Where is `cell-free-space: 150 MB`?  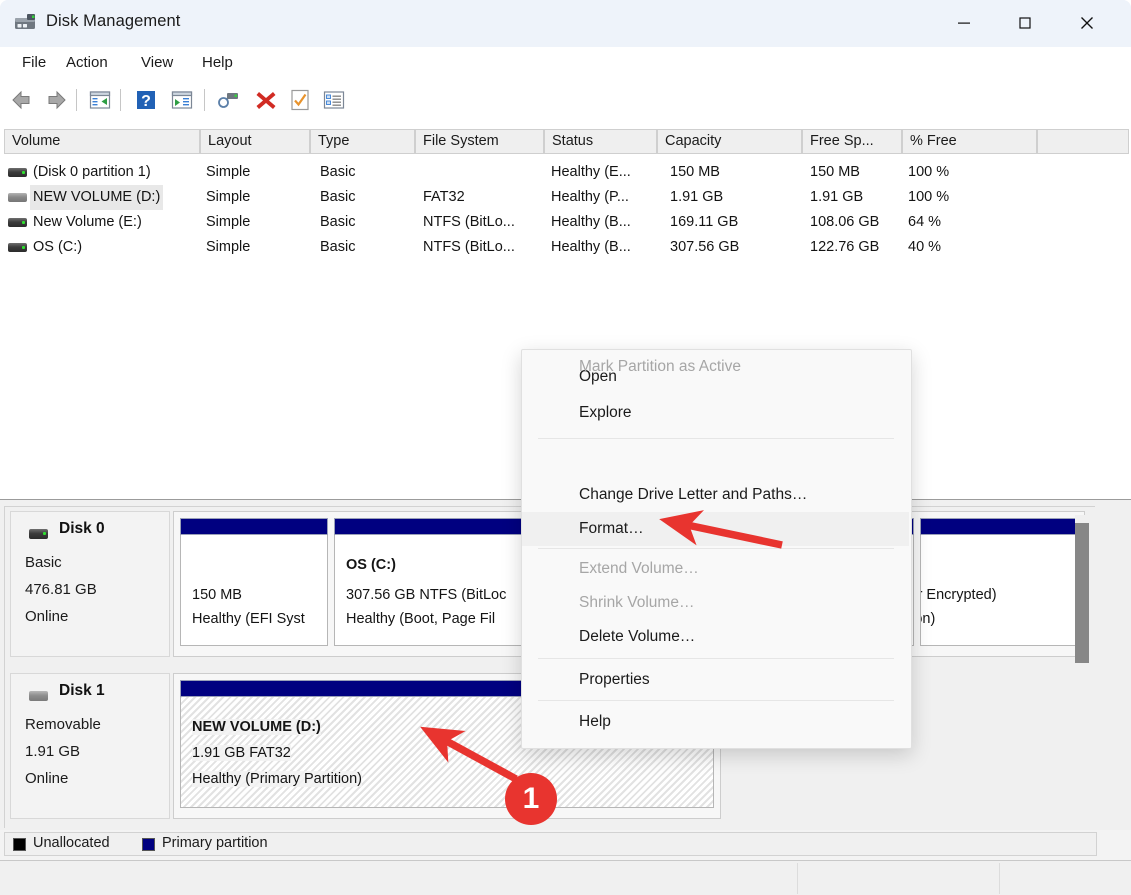 cell-free-space: 150 MB is located at coordinates (835, 172).